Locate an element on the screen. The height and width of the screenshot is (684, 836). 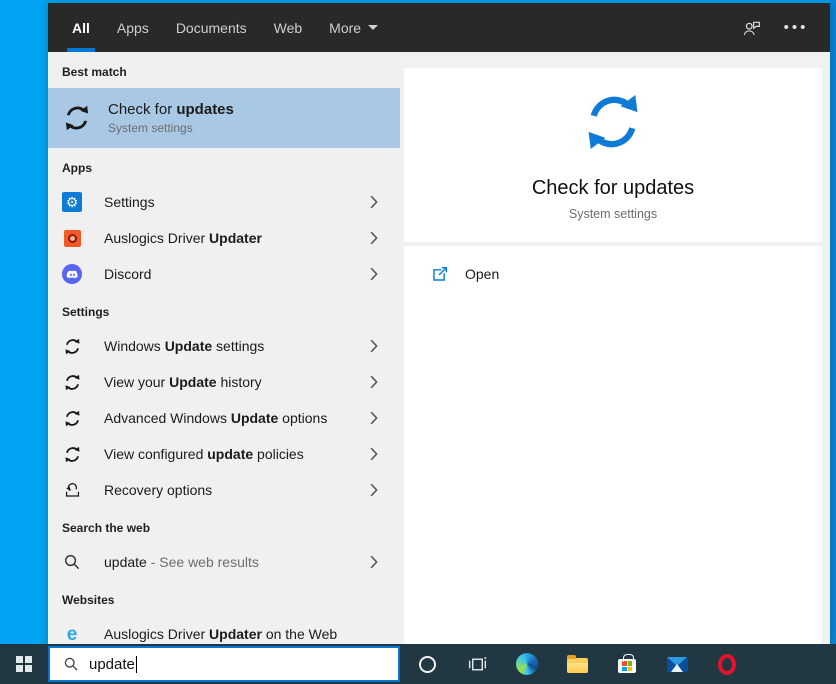
topbar-tabs: All Apps Documents Web More is located at coordinates (236, 27).